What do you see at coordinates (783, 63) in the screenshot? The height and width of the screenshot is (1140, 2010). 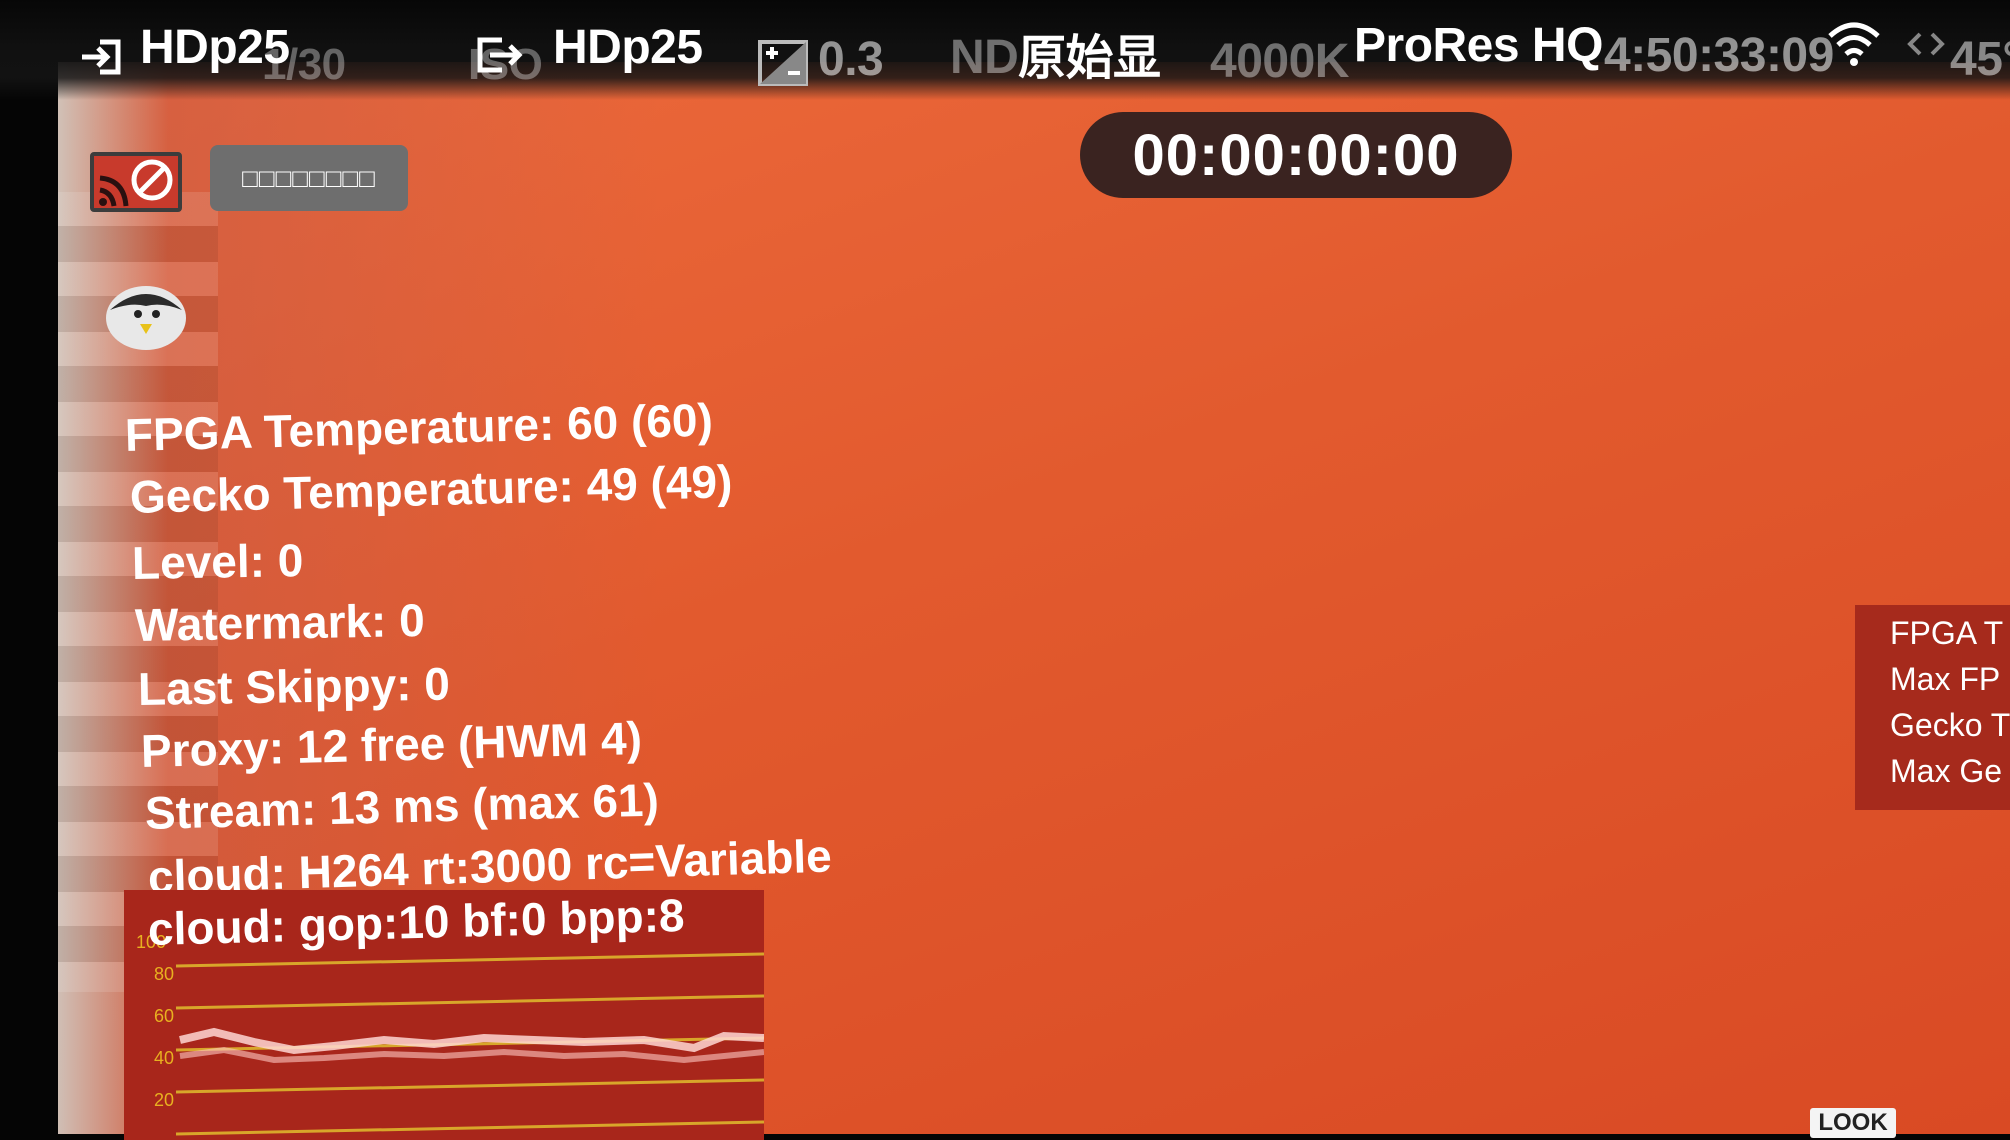 I see `exposure-icon` at bounding box center [783, 63].